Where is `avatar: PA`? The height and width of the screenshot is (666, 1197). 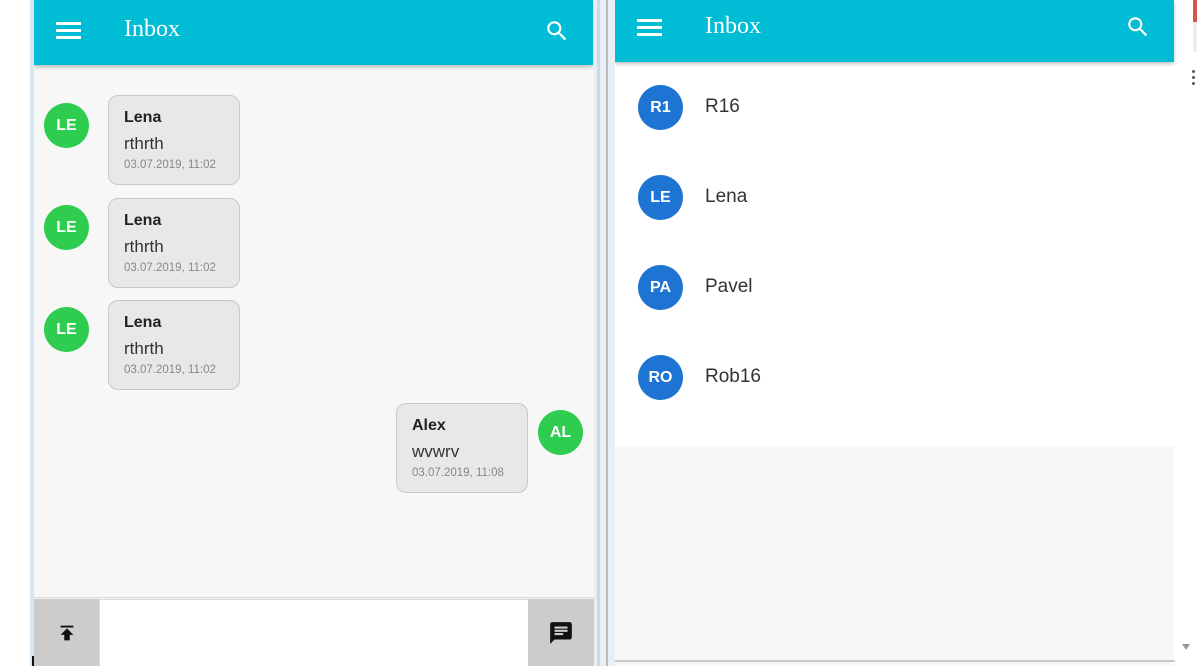 avatar: PA is located at coordinates (660, 287).